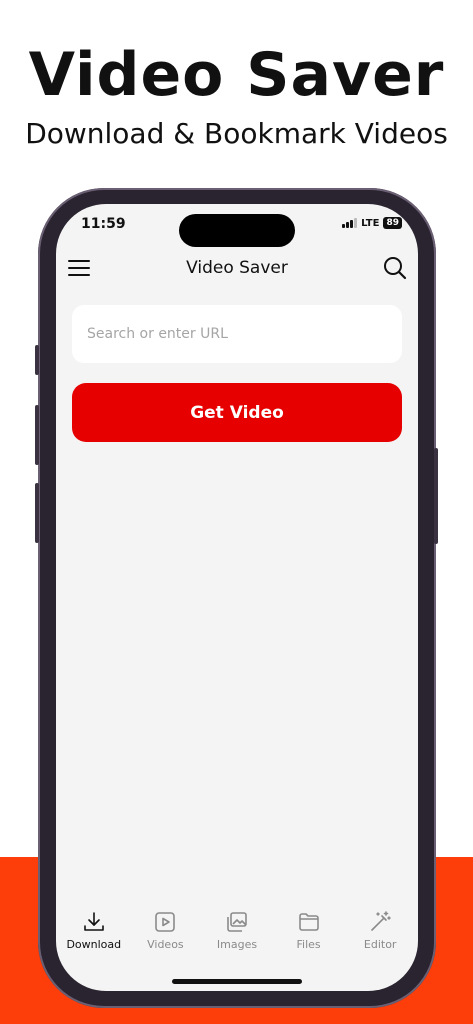  I want to click on get-video-button: Get Video, so click(237, 412).